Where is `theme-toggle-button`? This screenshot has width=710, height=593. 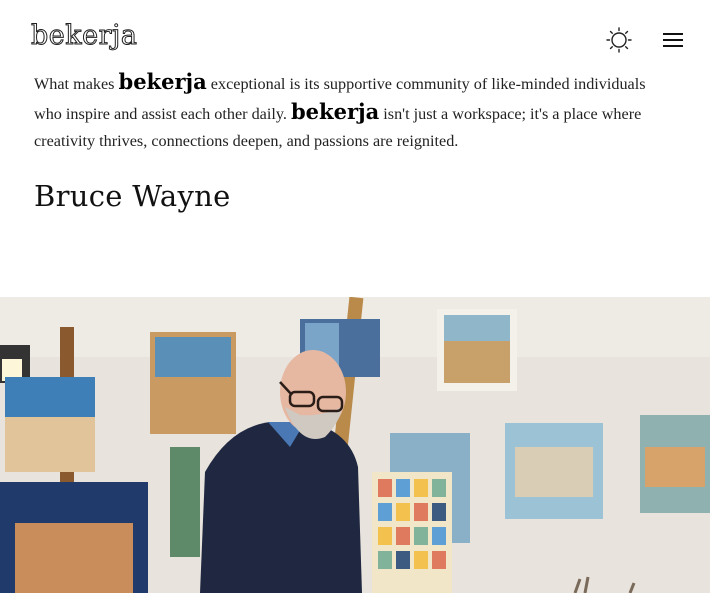 theme-toggle-button is located at coordinates (619, 40).